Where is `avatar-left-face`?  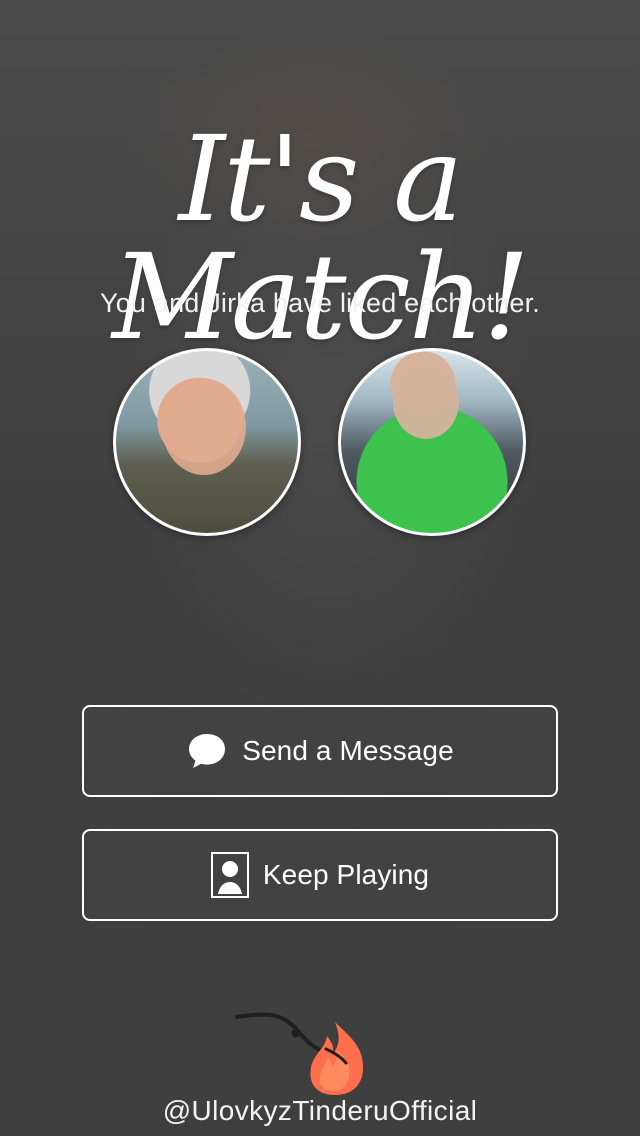
avatar-left-face is located at coordinates (204, 427).